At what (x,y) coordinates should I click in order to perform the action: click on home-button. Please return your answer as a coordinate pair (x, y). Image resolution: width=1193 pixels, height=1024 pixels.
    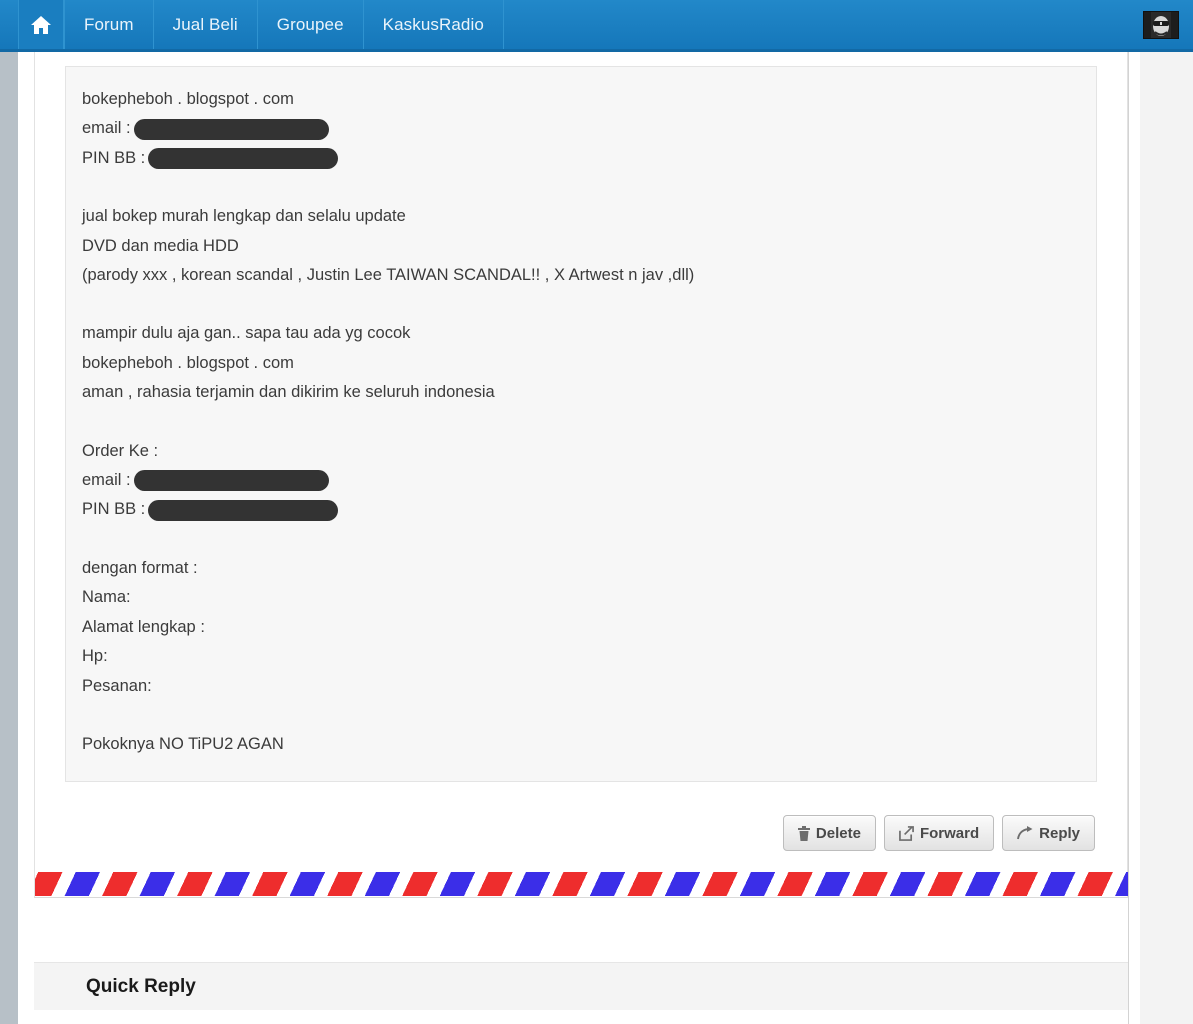
    Looking at the image, I should click on (41, 24).